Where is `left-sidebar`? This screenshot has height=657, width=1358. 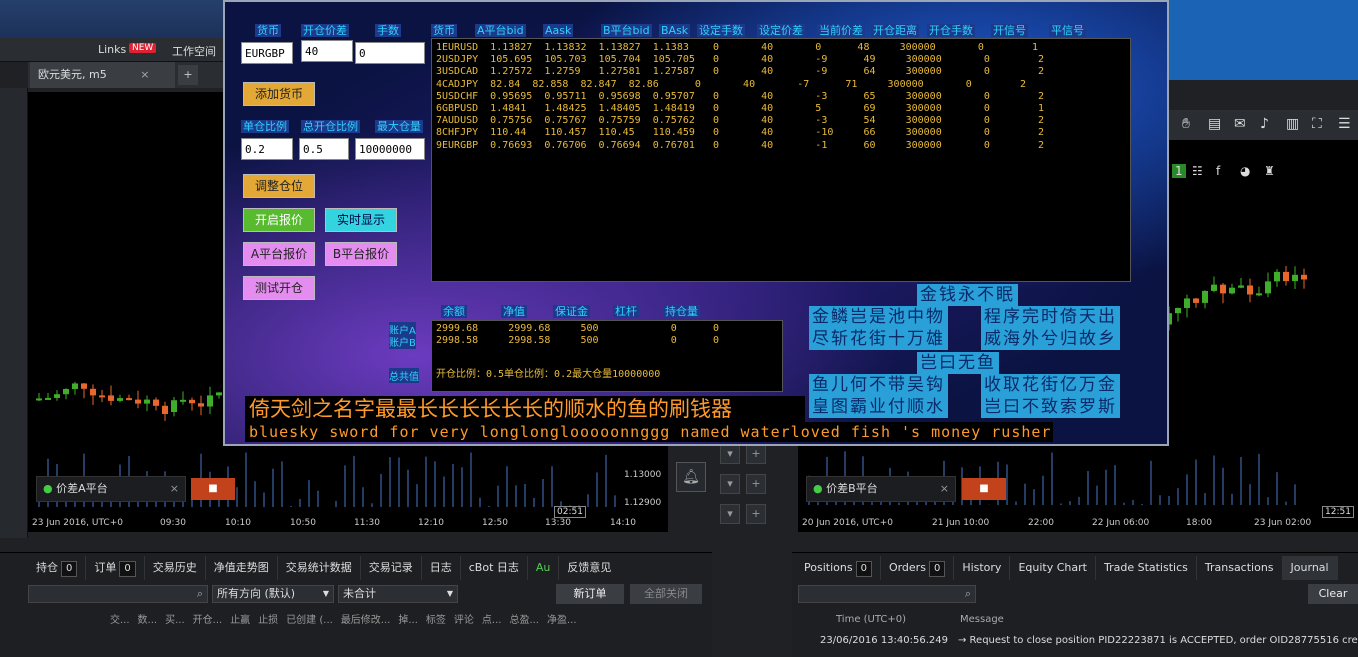
left-sidebar is located at coordinates (14, 313).